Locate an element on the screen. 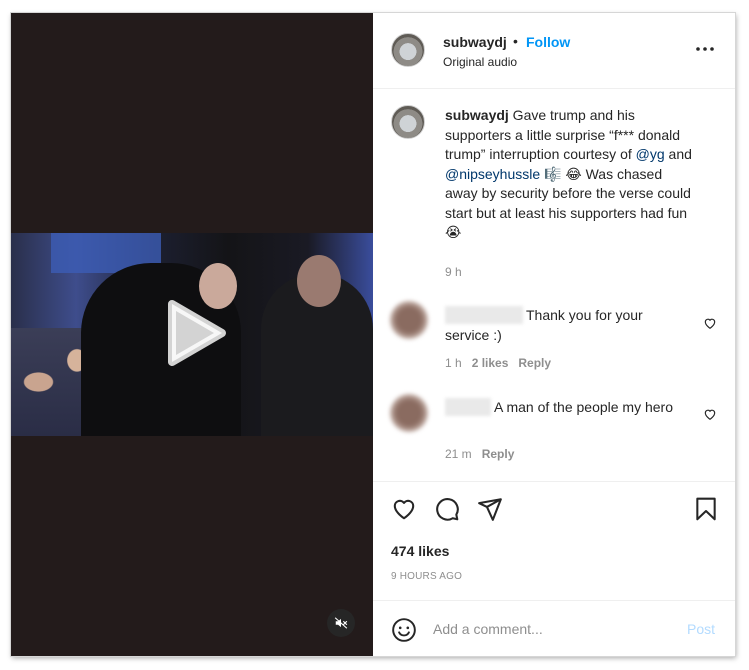 The height and width of the screenshot is (670, 749). add-comment-bar: Post is located at coordinates (554, 628).